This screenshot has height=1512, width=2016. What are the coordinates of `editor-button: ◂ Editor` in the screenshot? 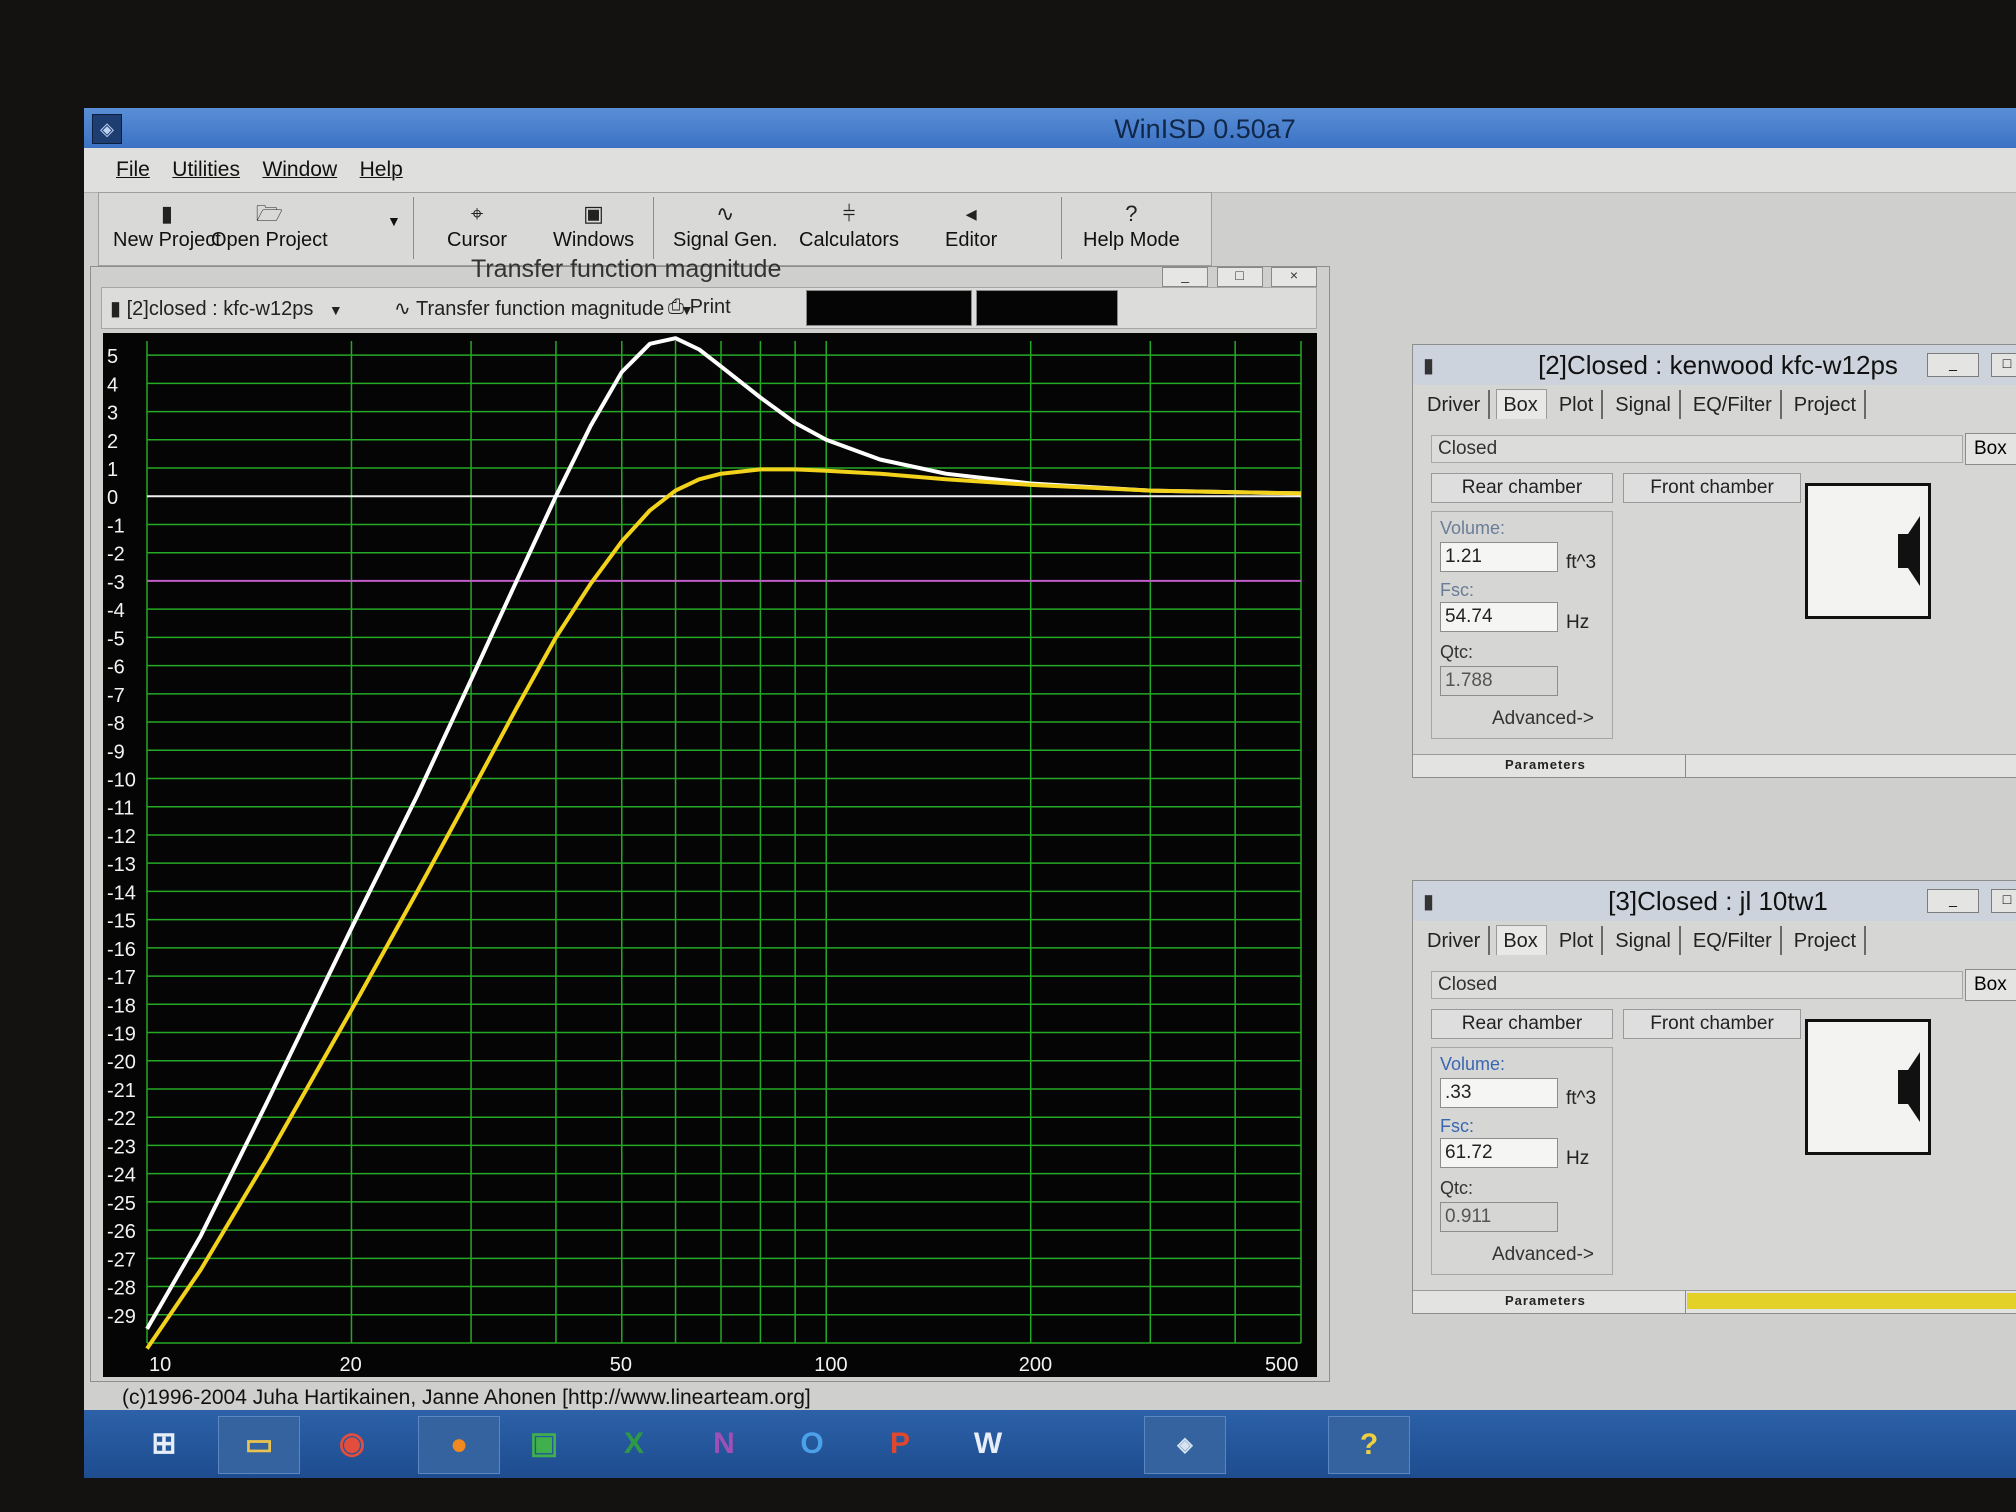 It's located at (971, 225).